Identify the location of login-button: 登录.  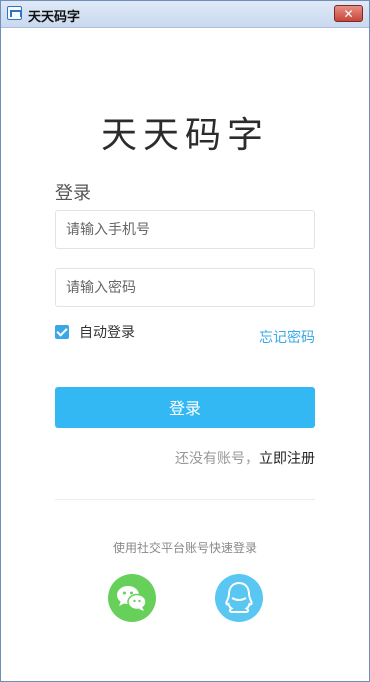
(185, 407).